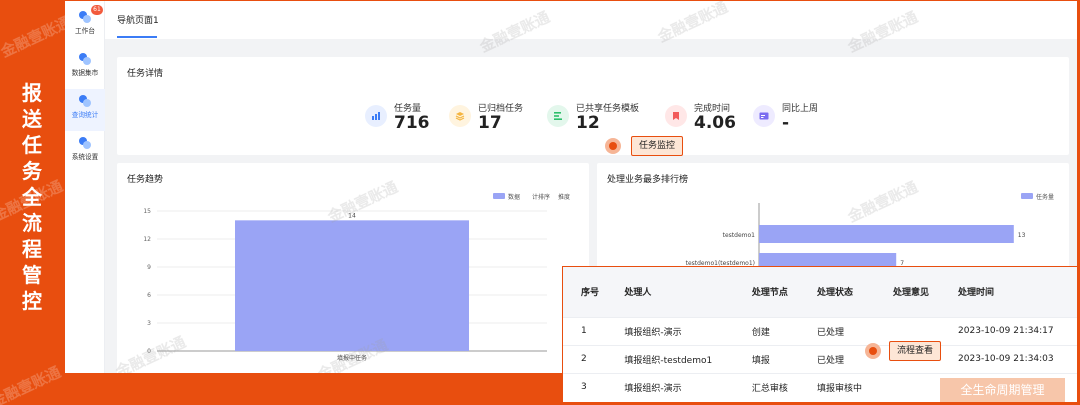  I want to click on stat-value: 12, so click(588, 123).